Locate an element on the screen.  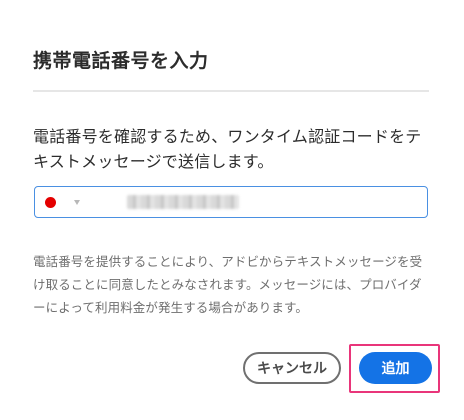
cancel-button: キャンセル is located at coordinates (292, 368).